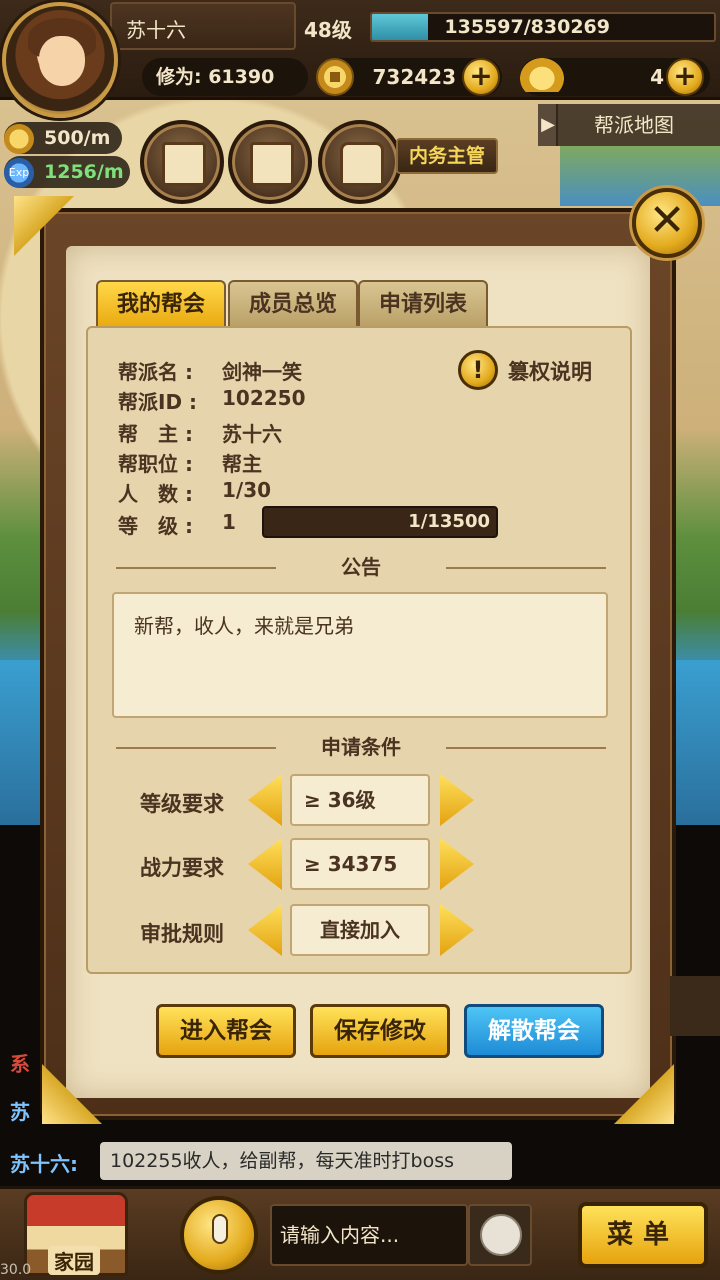 The height and width of the screenshot is (1280, 720). Describe the element at coordinates (360, 655) in the screenshot. I see `notice-text-box: 新帮，收人，来就是兄弟` at that location.